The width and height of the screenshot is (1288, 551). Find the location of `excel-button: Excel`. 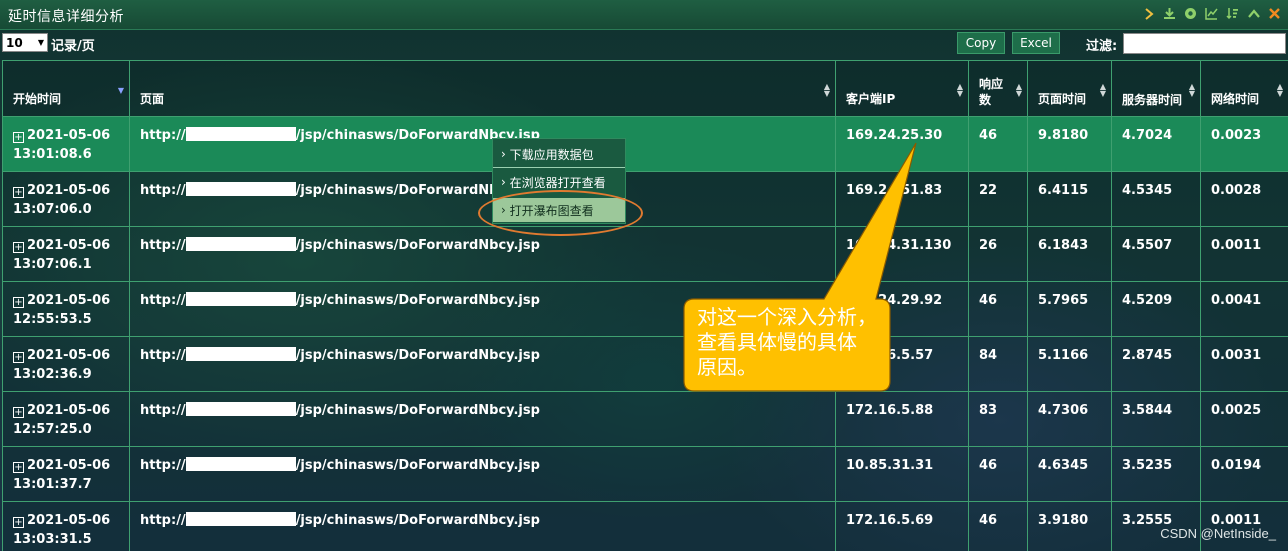

excel-button: Excel is located at coordinates (1036, 43).